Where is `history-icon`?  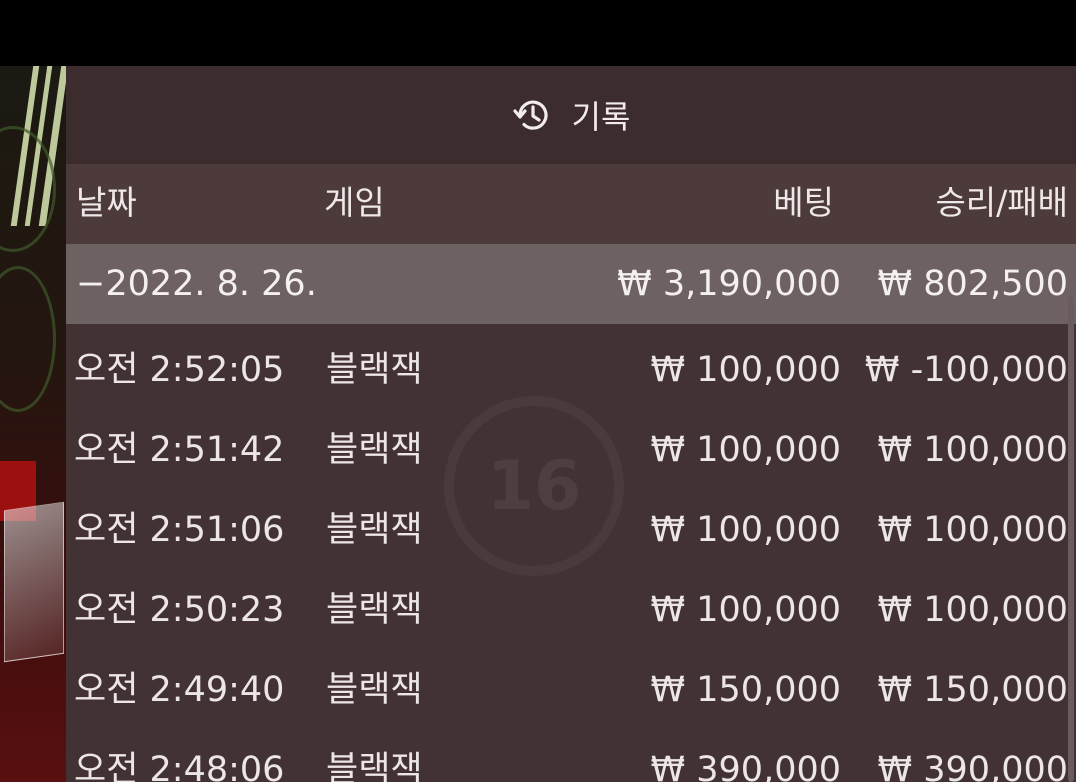 history-icon is located at coordinates (533, 115).